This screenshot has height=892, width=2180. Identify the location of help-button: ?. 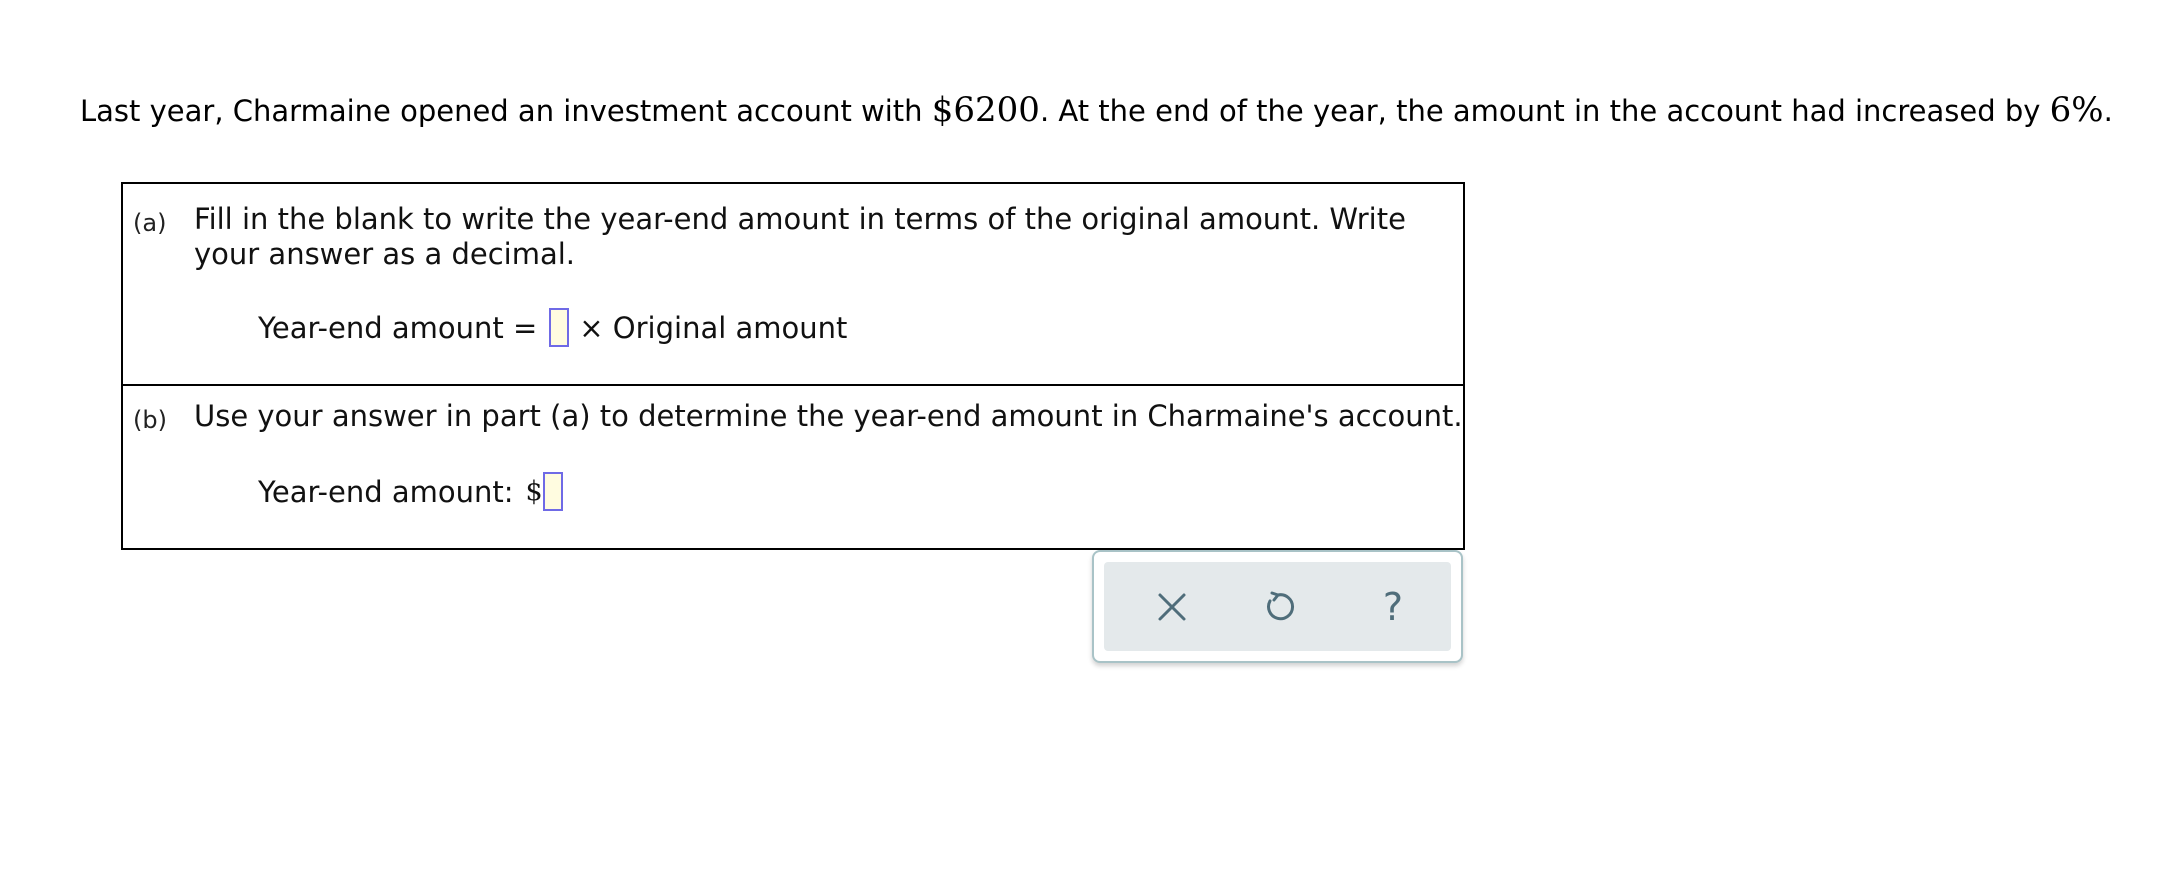
(1393, 607).